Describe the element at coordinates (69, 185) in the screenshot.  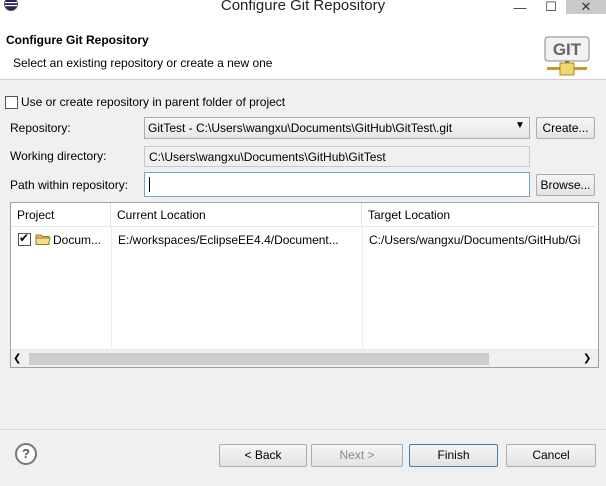
I see `path-within-repository-label: Path within repository:` at that location.